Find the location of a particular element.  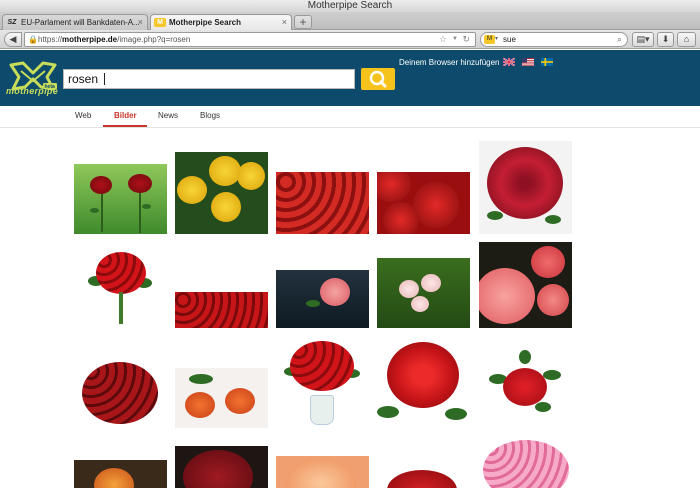

star-icon: ☆ is located at coordinates (443, 39).